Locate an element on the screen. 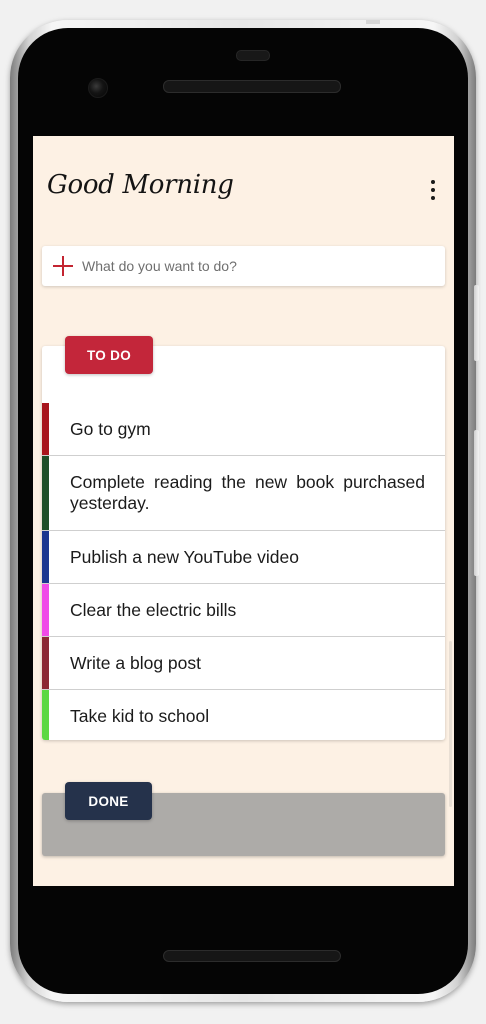 This screenshot has width=486, height=1024. task-item: Publish a new YouTube video is located at coordinates (243, 557).